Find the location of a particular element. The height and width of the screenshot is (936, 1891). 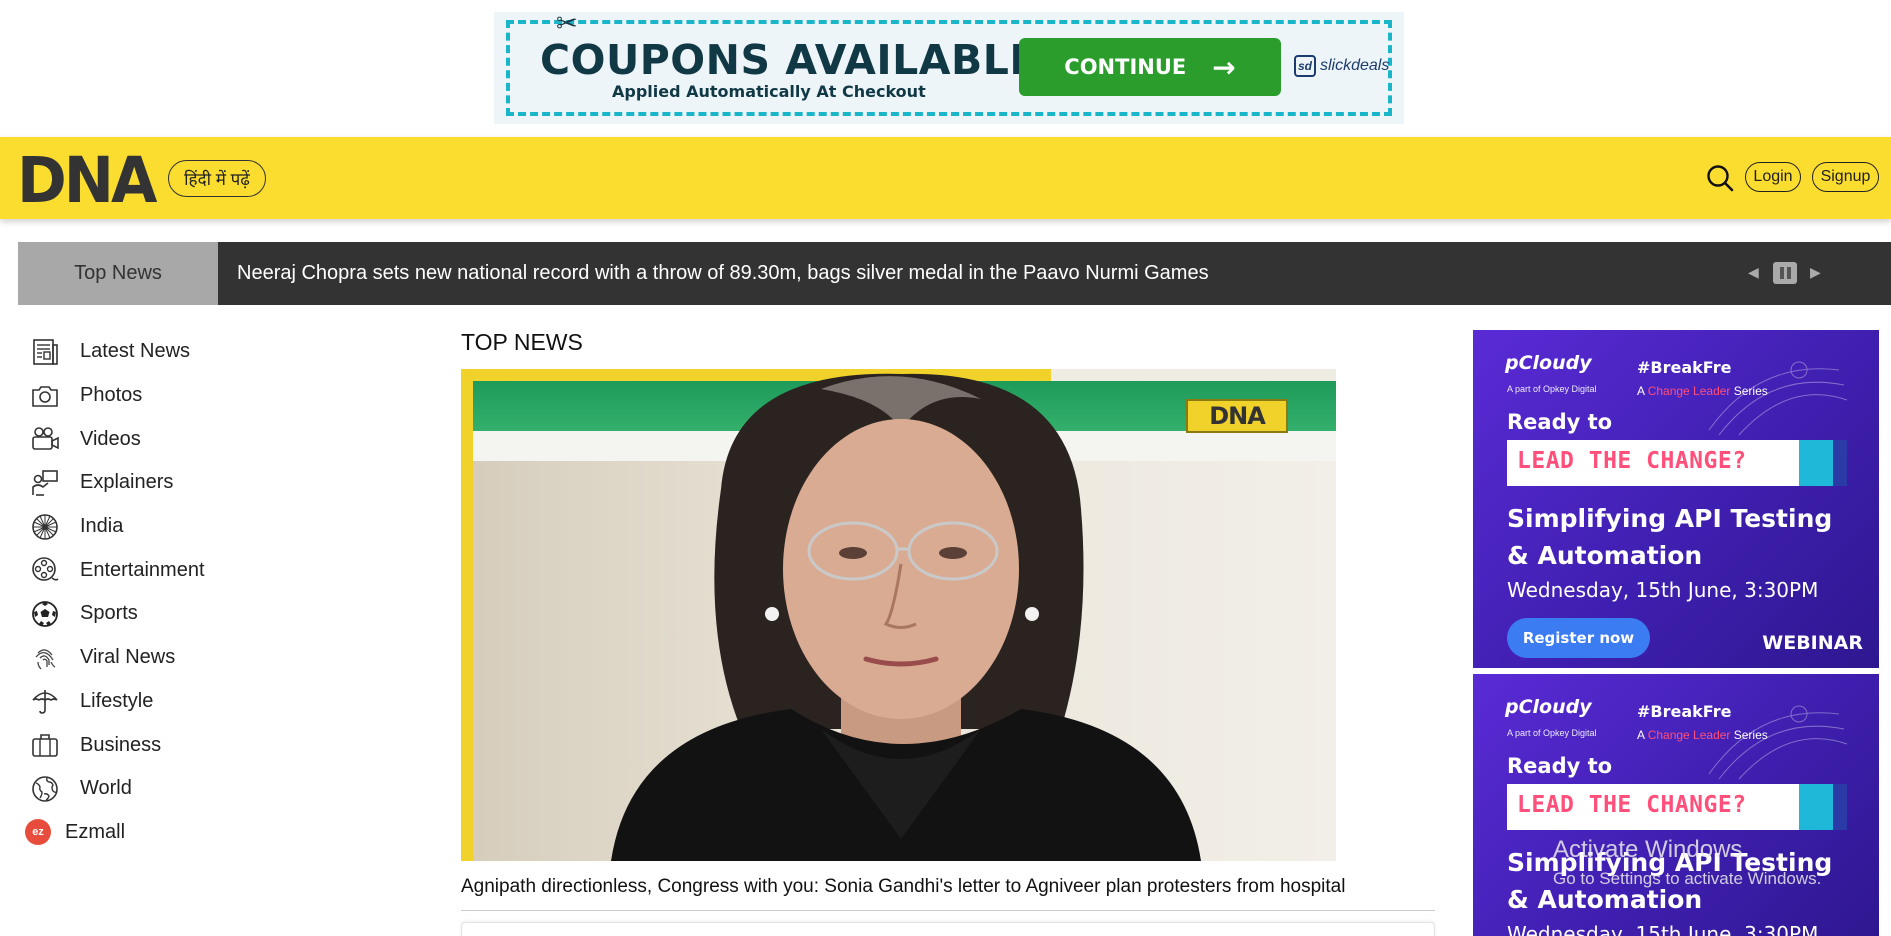

ad-subtitle: Applied Automatically At Checkout is located at coordinates (769, 91).